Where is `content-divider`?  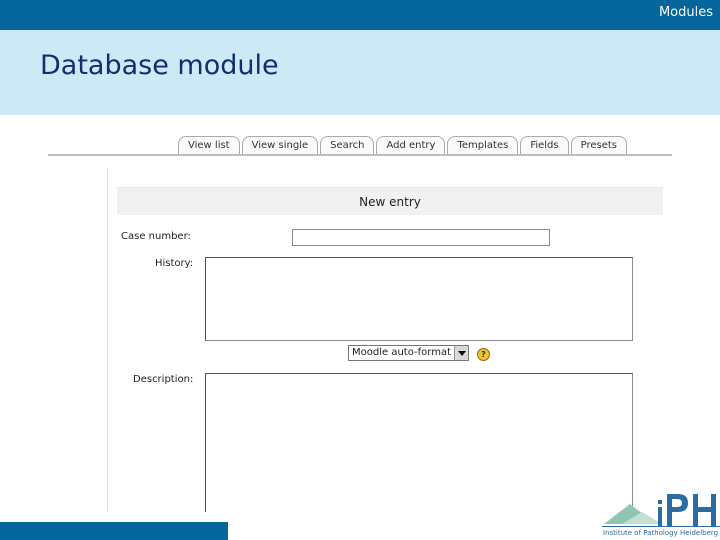
content-divider is located at coordinates (107, 340).